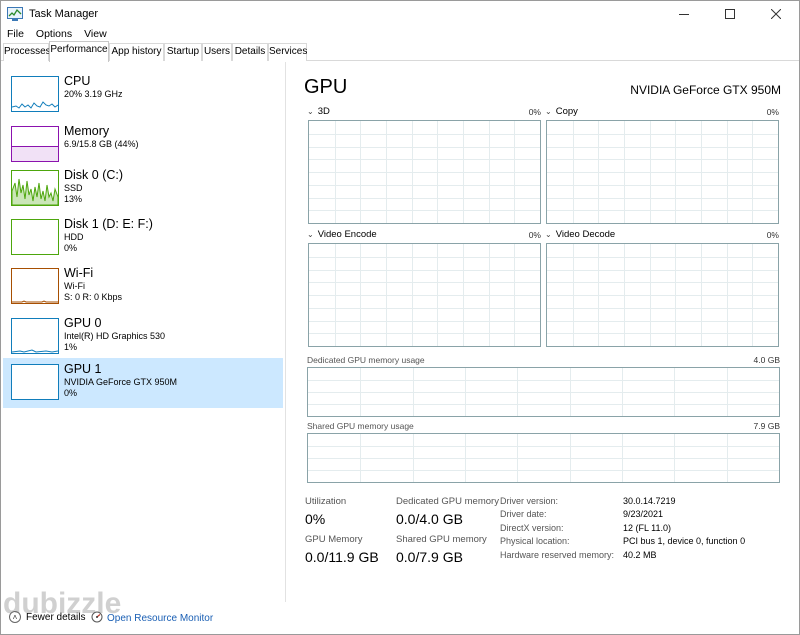 The width and height of the screenshot is (800, 635). What do you see at coordinates (342, 557) in the screenshot?
I see `gpu-memory-value: 0.0/11.9 GB` at bounding box center [342, 557].